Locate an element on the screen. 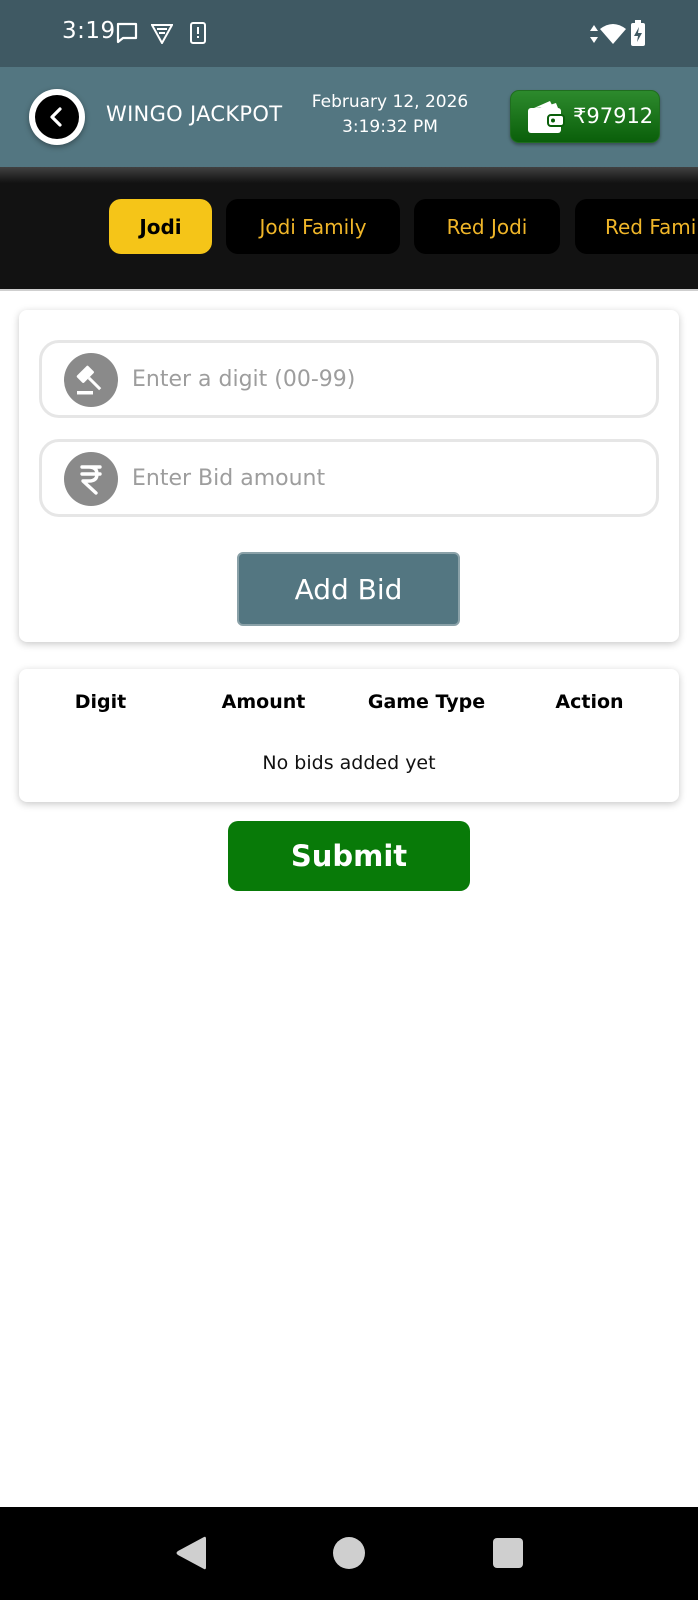 The height and width of the screenshot is (1600, 698). back-button is located at coordinates (57, 117).